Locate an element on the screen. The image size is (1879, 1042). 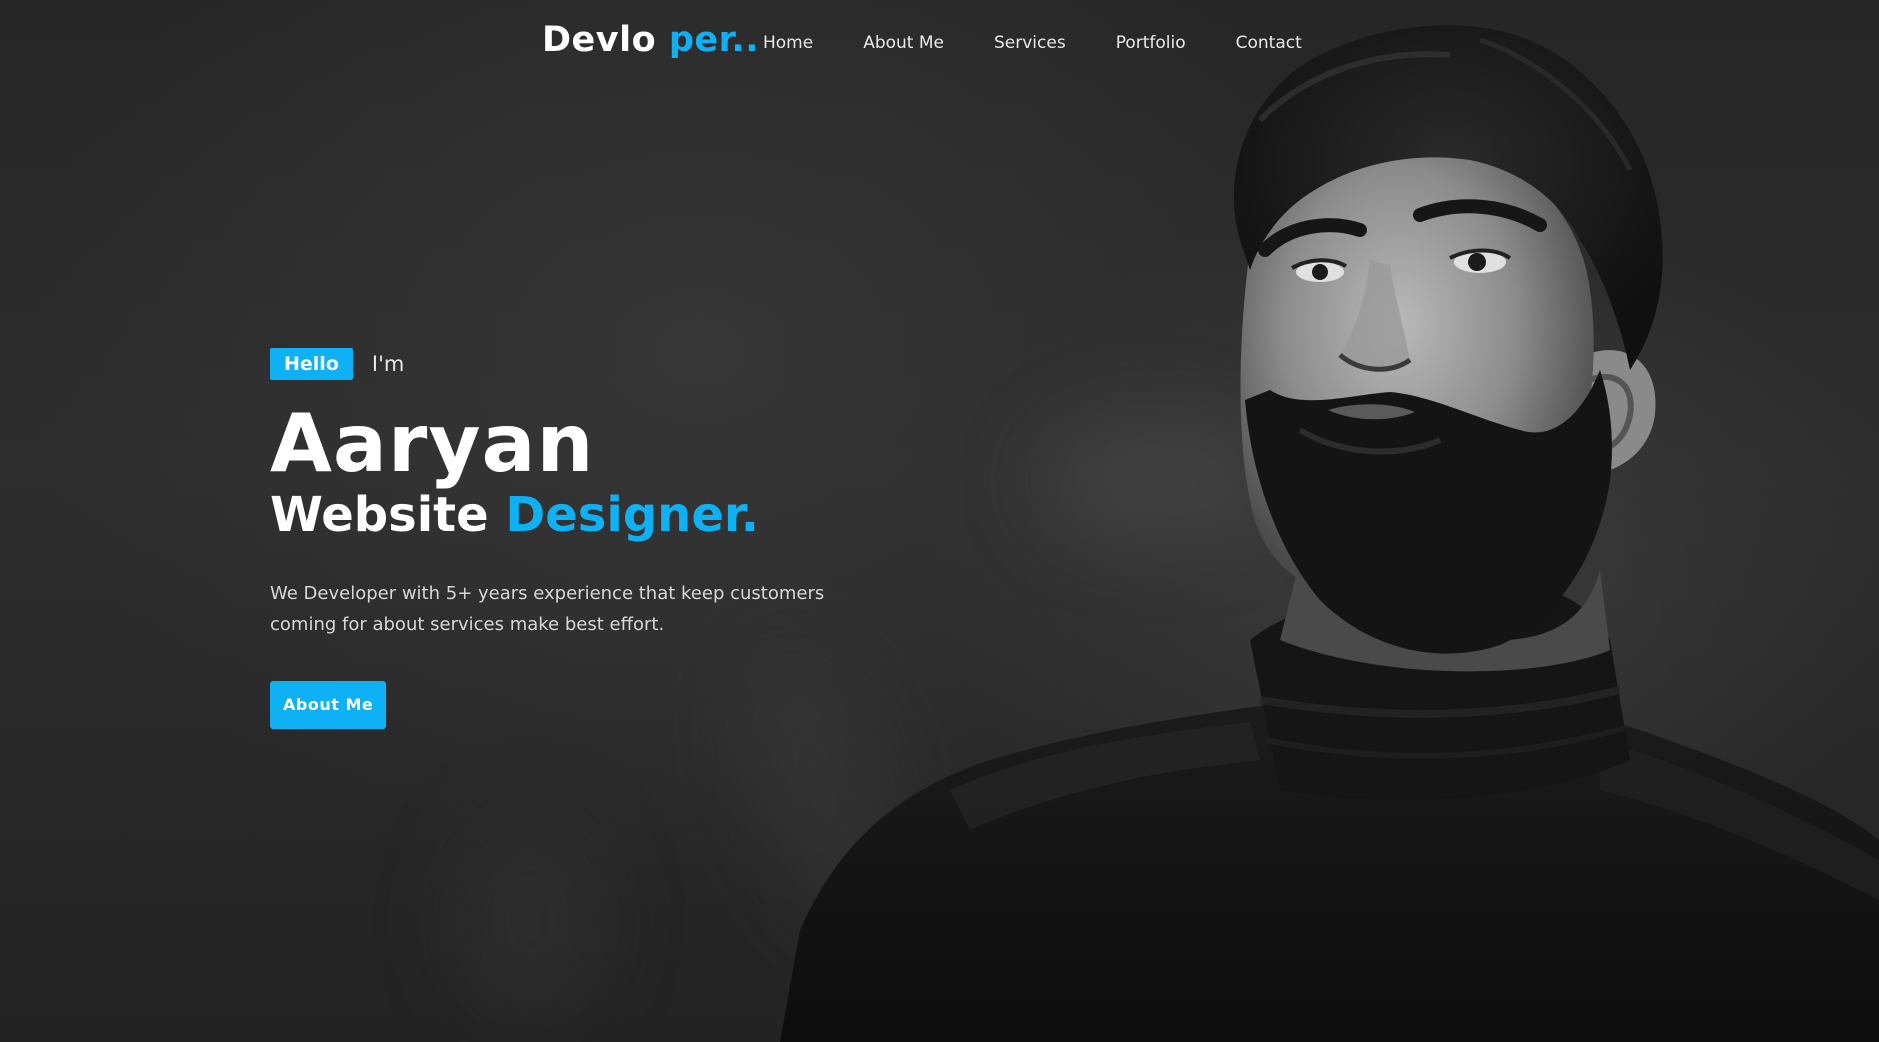
role-accent-text: Designer. is located at coordinates (632, 515).